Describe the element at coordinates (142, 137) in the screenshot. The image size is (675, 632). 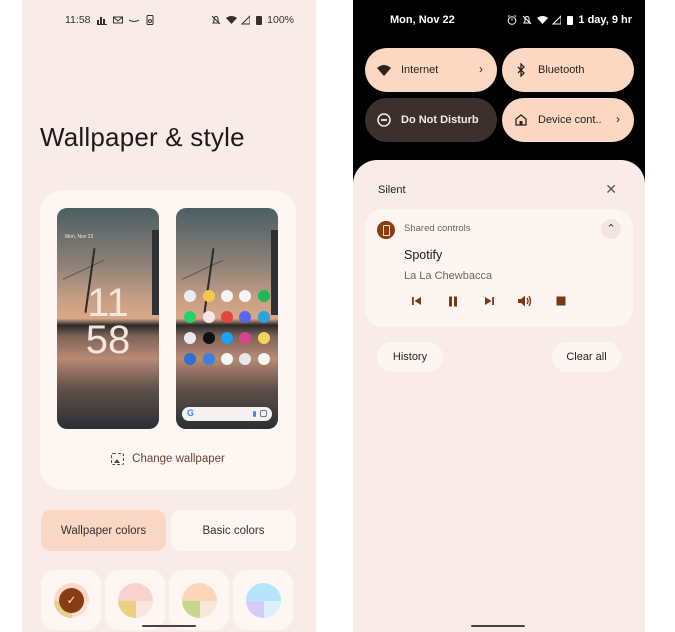
I see `page-title: Wallpaper & style` at that location.